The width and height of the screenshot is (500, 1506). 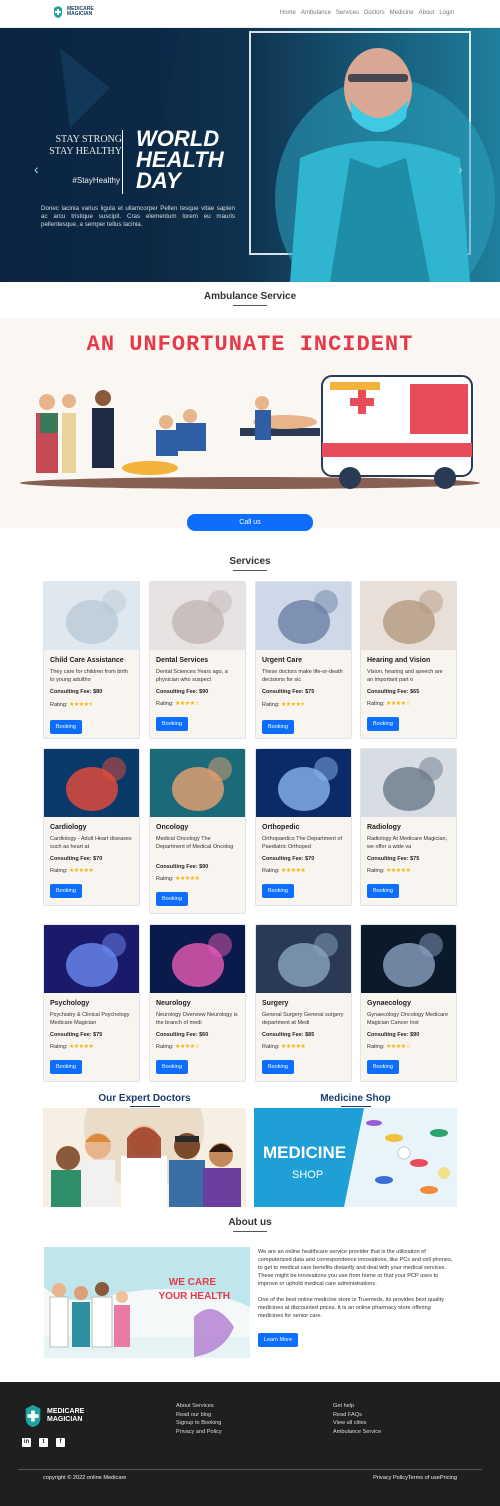 I want to click on consulting-fee: Consulting Fee: $80, so click(x=91, y=692).